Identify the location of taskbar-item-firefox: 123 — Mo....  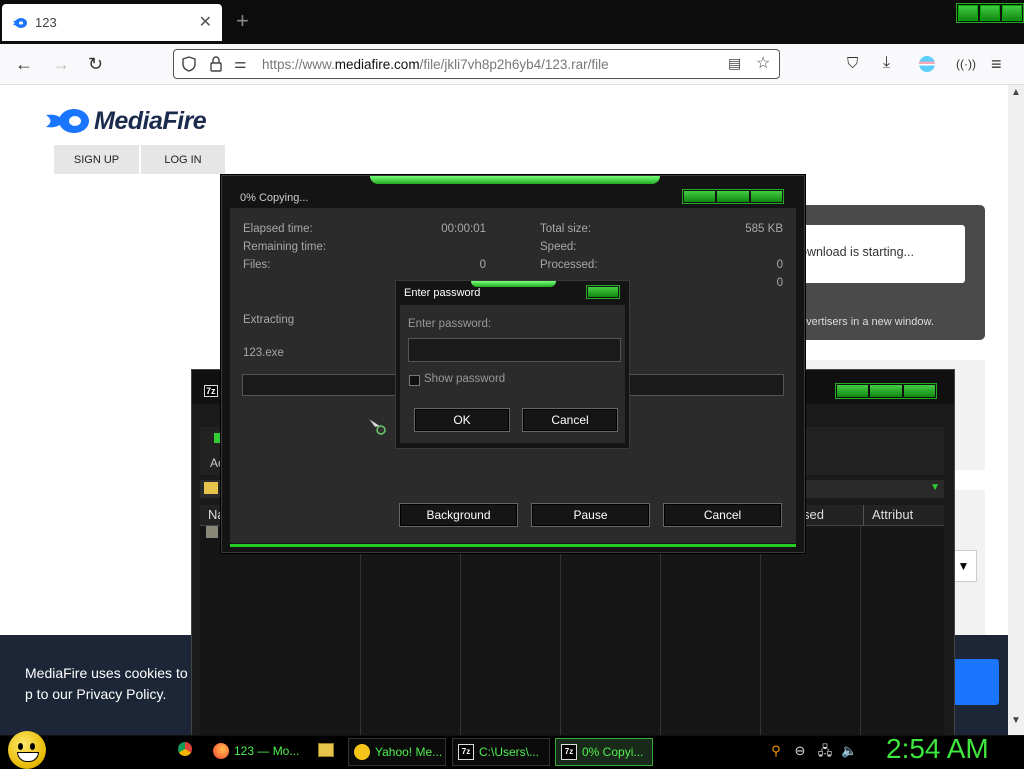
(257, 751).